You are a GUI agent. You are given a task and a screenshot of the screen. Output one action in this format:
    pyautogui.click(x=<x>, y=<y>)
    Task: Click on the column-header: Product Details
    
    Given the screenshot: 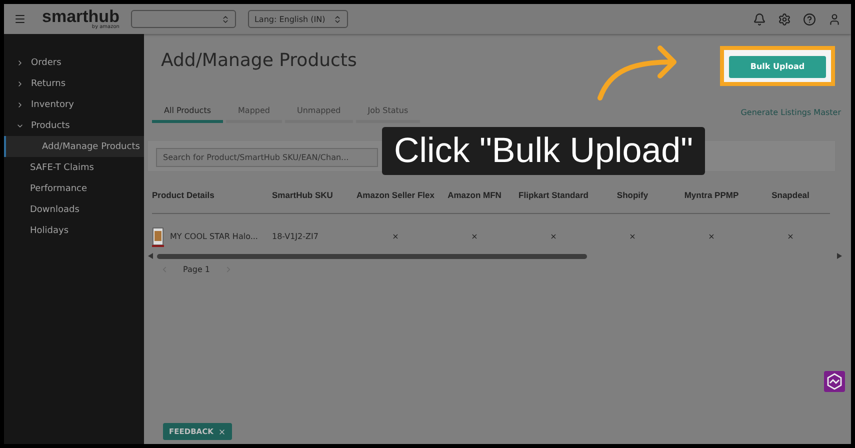 What is the action you would take?
    pyautogui.click(x=212, y=195)
    